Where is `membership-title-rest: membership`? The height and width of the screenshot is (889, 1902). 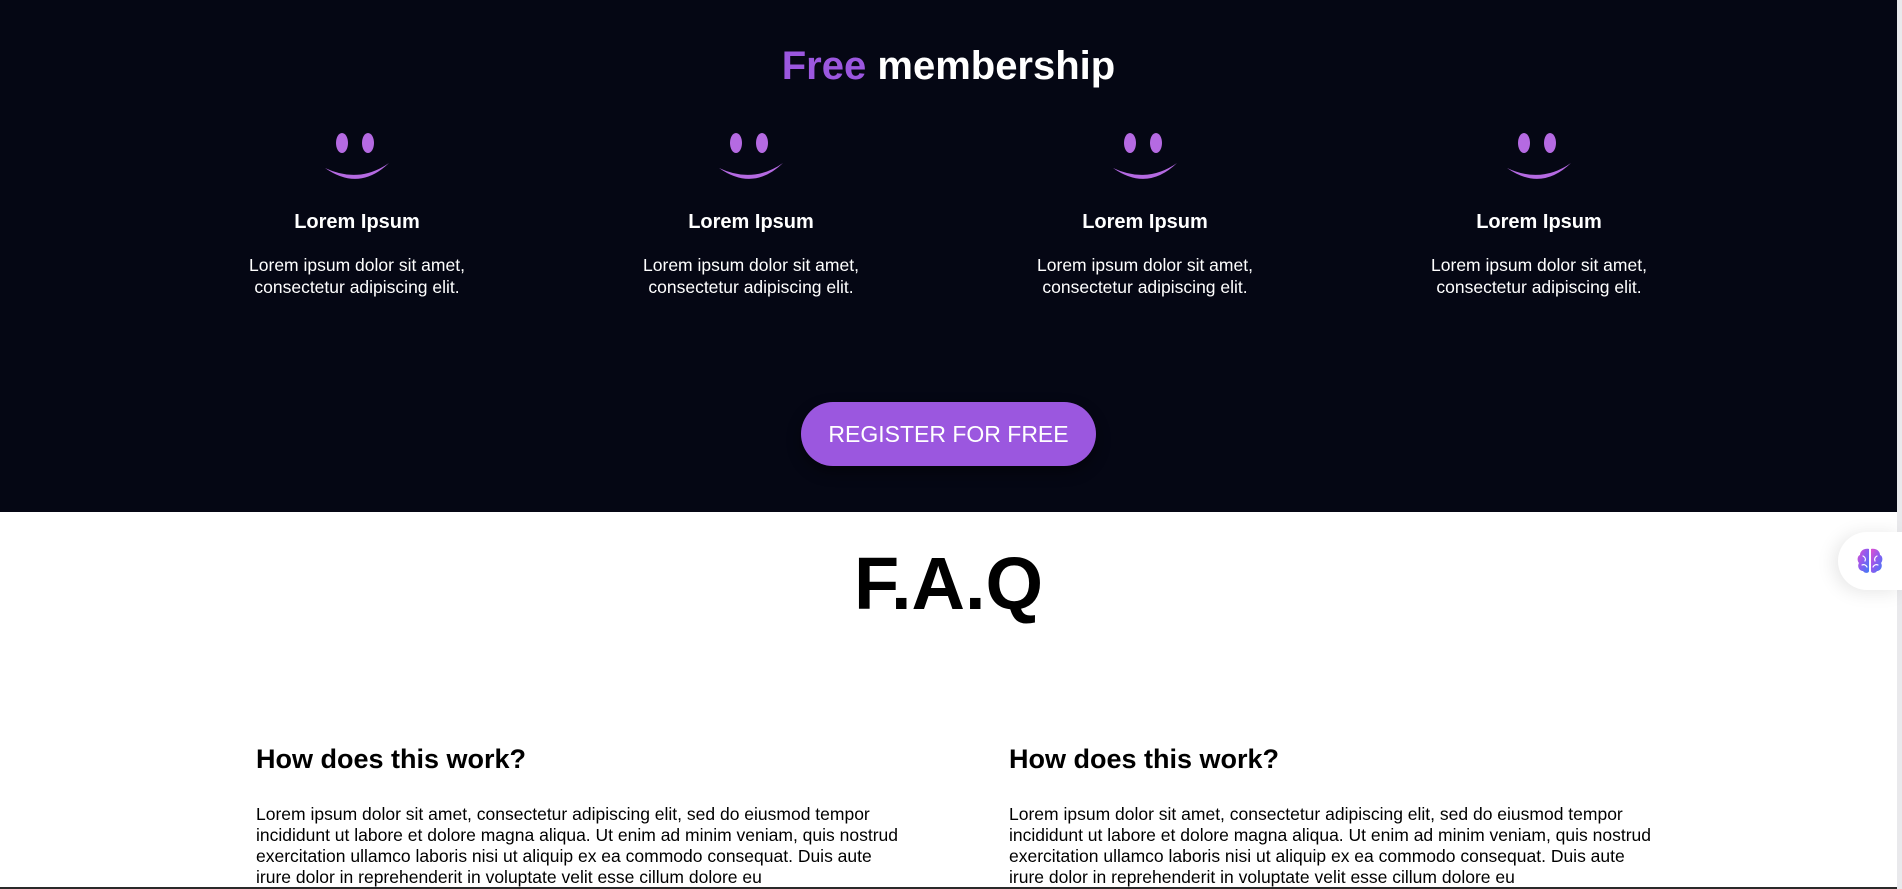 membership-title-rest: membership is located at coordinates (996, 66).